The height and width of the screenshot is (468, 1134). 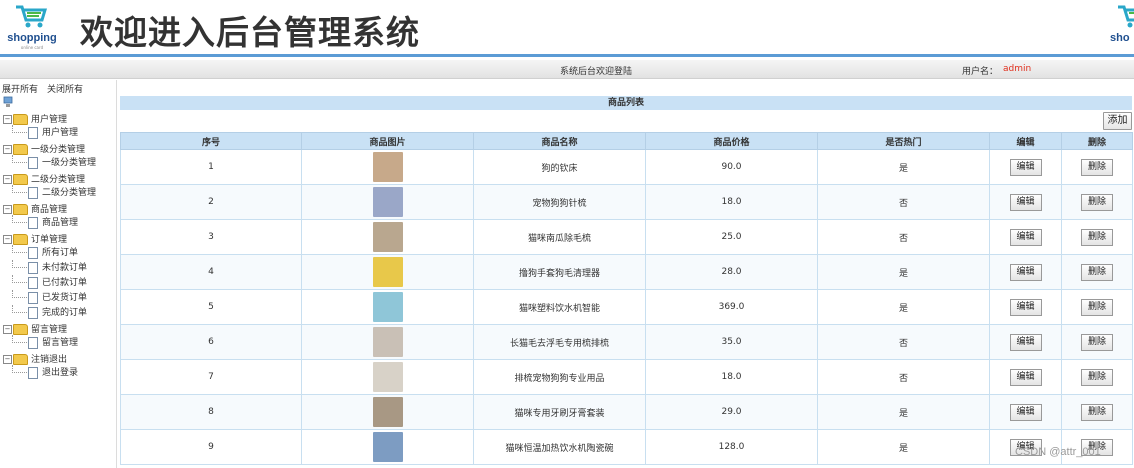 What do you see at coordinates (45, 342) in the screenshot?
I see `tree-leaf: 留言管理` at bounding box center [45, 342].